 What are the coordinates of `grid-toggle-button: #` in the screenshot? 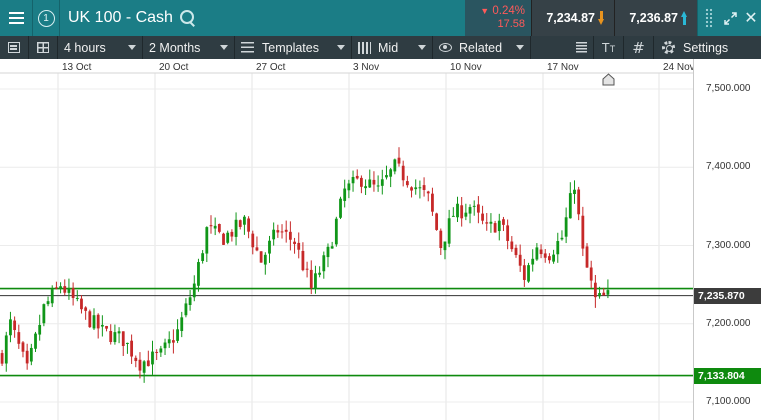 It's located at (639, 47).